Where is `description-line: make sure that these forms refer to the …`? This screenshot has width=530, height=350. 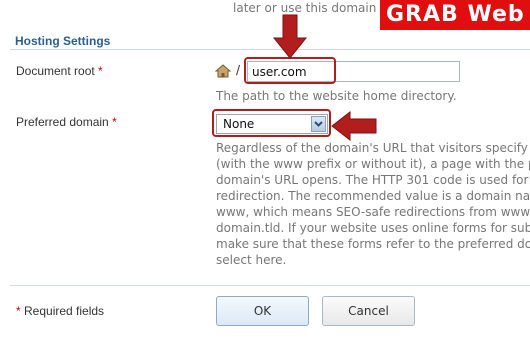
description-line: make sure that these forms refer to the … is located at coordinates (373, 244).